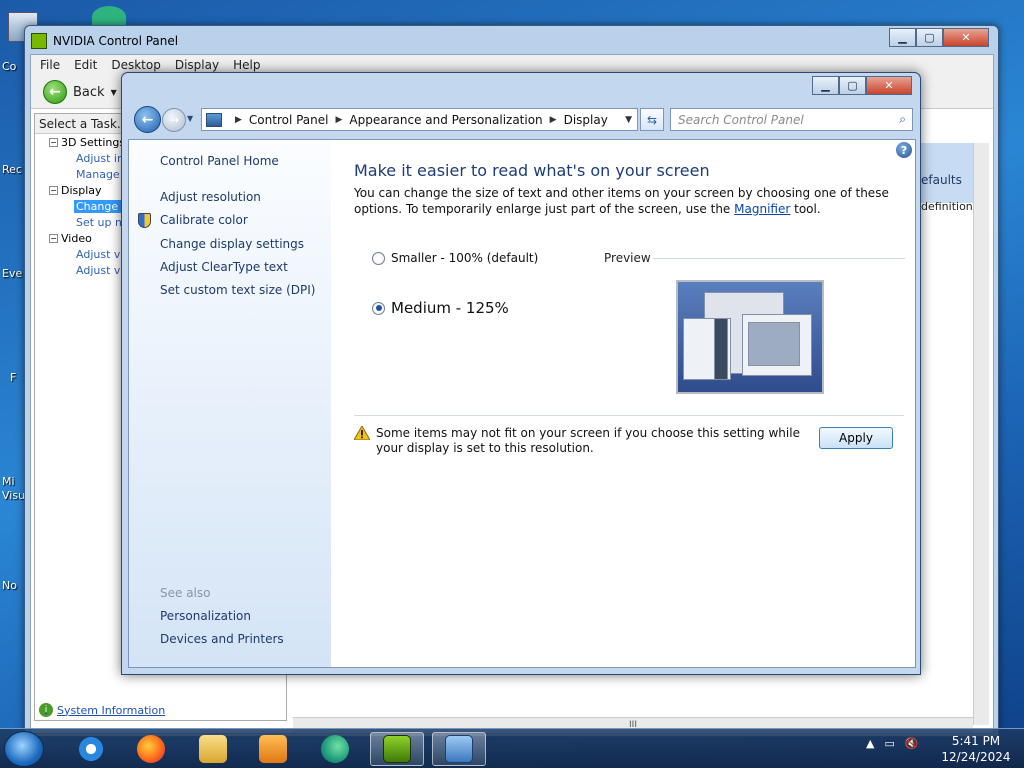  What do you see at coordinates (116, 41) in the screenshot?
I see `nvidia-window-title: NVIDIA Control Panel` at bounding box center [116, 41].